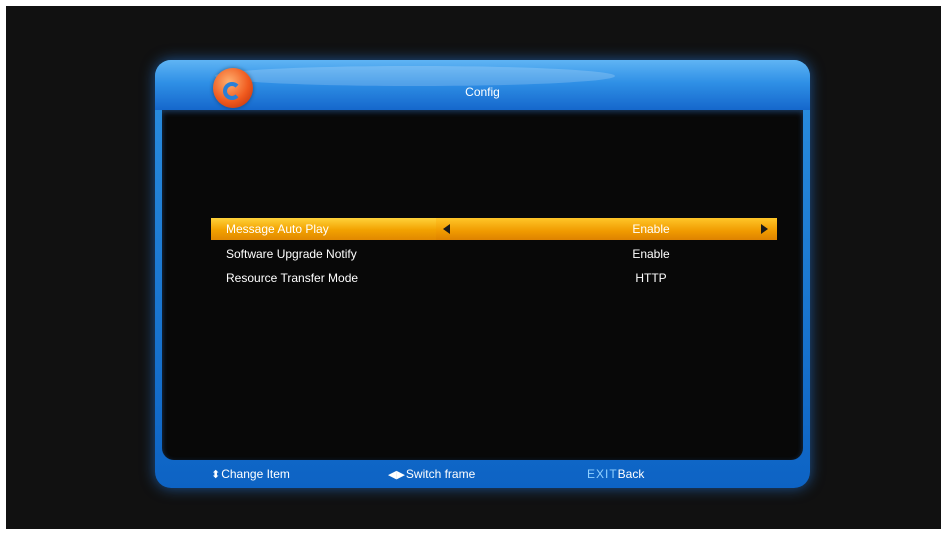 The height and width of the screenshot is (535, 947). What do you see at coordinates (482, 92) in the screenshot?
I see `window-title: Config` at bounding box center [482, 92].